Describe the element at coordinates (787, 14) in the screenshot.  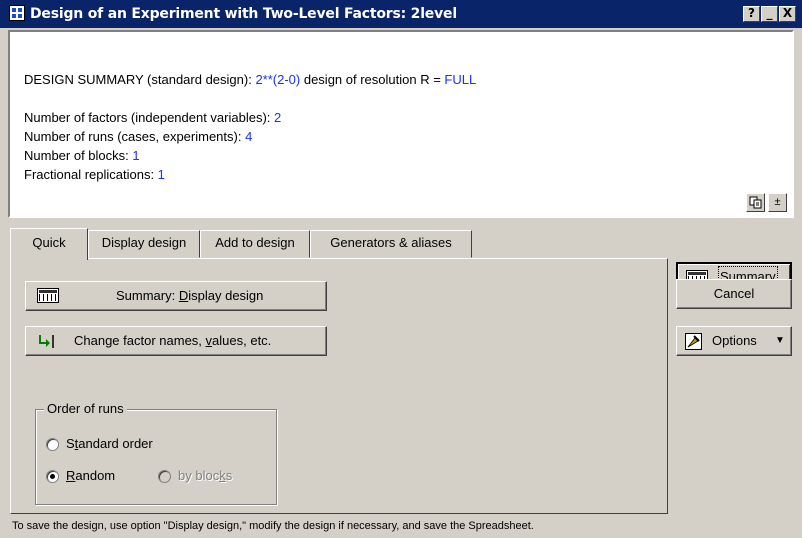
I see `close-button: X` at that location.